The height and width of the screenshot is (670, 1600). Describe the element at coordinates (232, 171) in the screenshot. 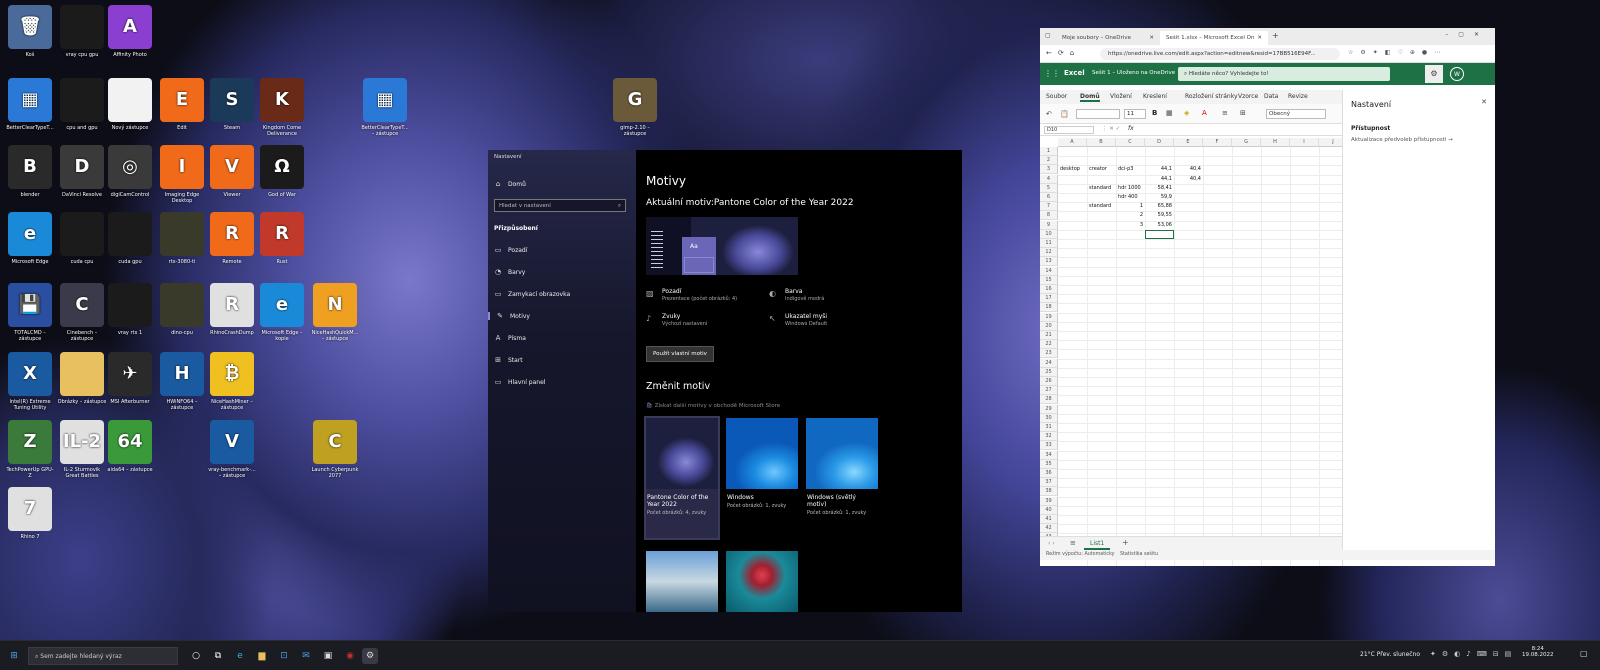

I see `desktop-icon: V Viewer` at that location.